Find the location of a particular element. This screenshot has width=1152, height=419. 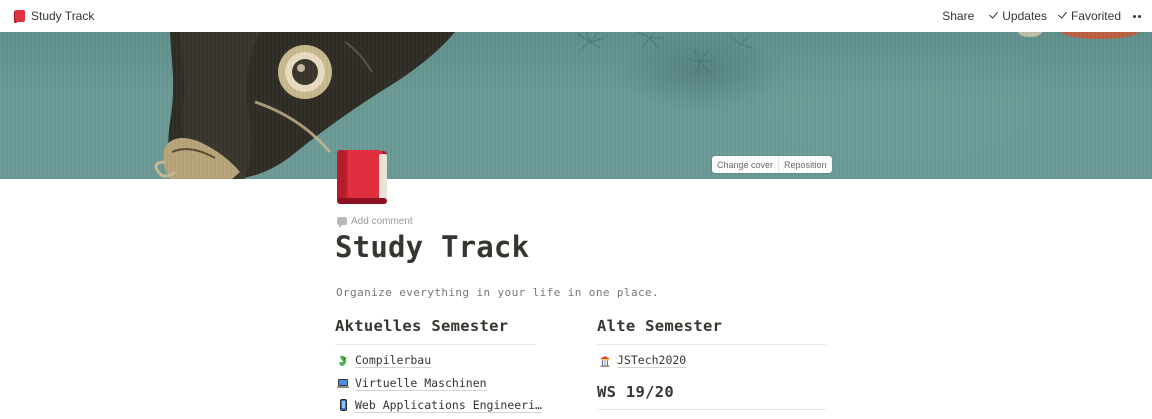

carousel-icon is located at coordinates (605, 360).